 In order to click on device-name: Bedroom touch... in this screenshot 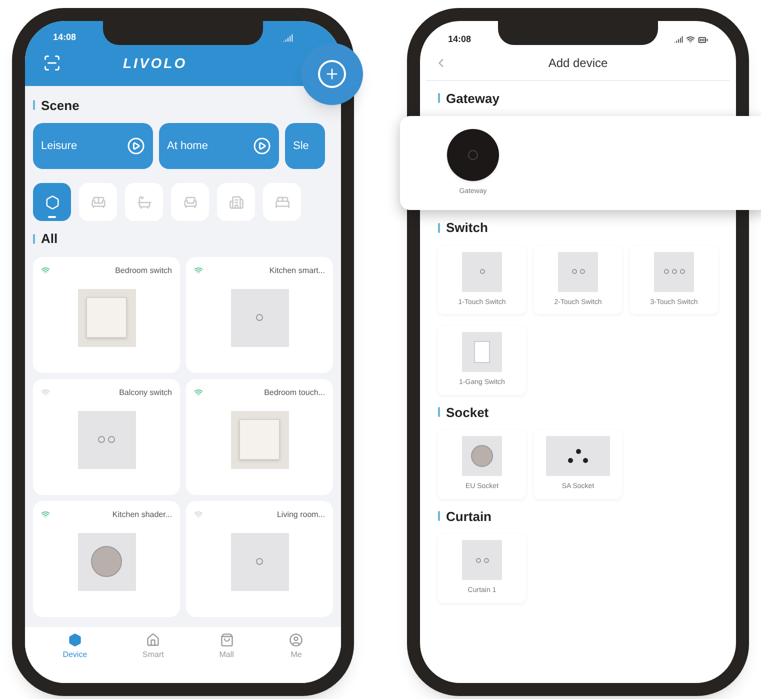, I will do `click(294, 392)`.